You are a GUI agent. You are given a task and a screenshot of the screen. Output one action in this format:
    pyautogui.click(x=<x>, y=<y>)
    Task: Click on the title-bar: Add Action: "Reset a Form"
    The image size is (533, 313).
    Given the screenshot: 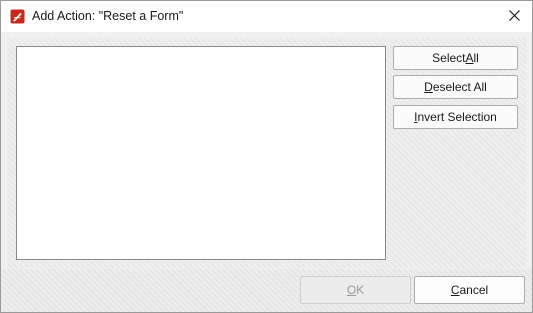 What is the action you would take?
    pyautogui.click(x=266, y=16)
    